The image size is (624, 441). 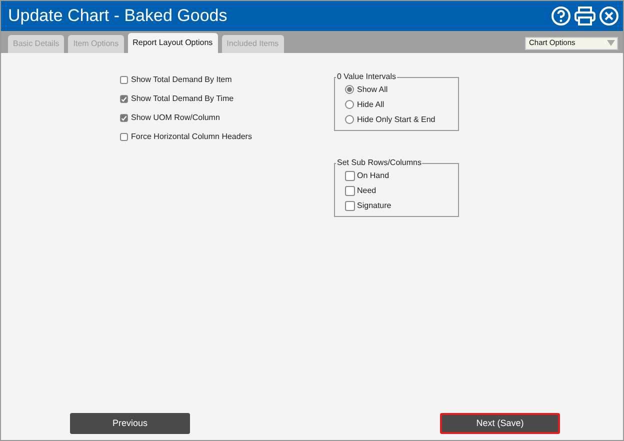 What do you see at coordinates (609, 16) in the screenshot?
I see `close-icon` at bounding box center [609, 16].